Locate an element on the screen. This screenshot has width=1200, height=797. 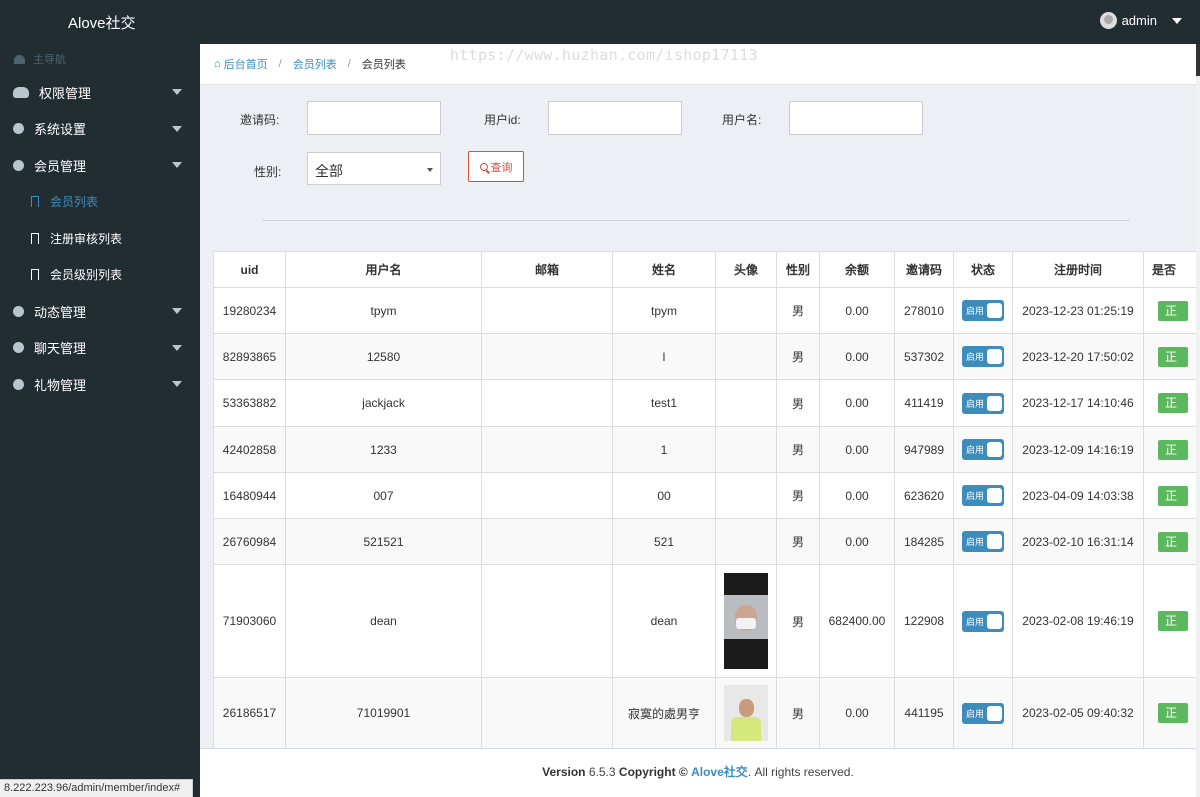
invite-code-input is located at coordinates (374, 118).